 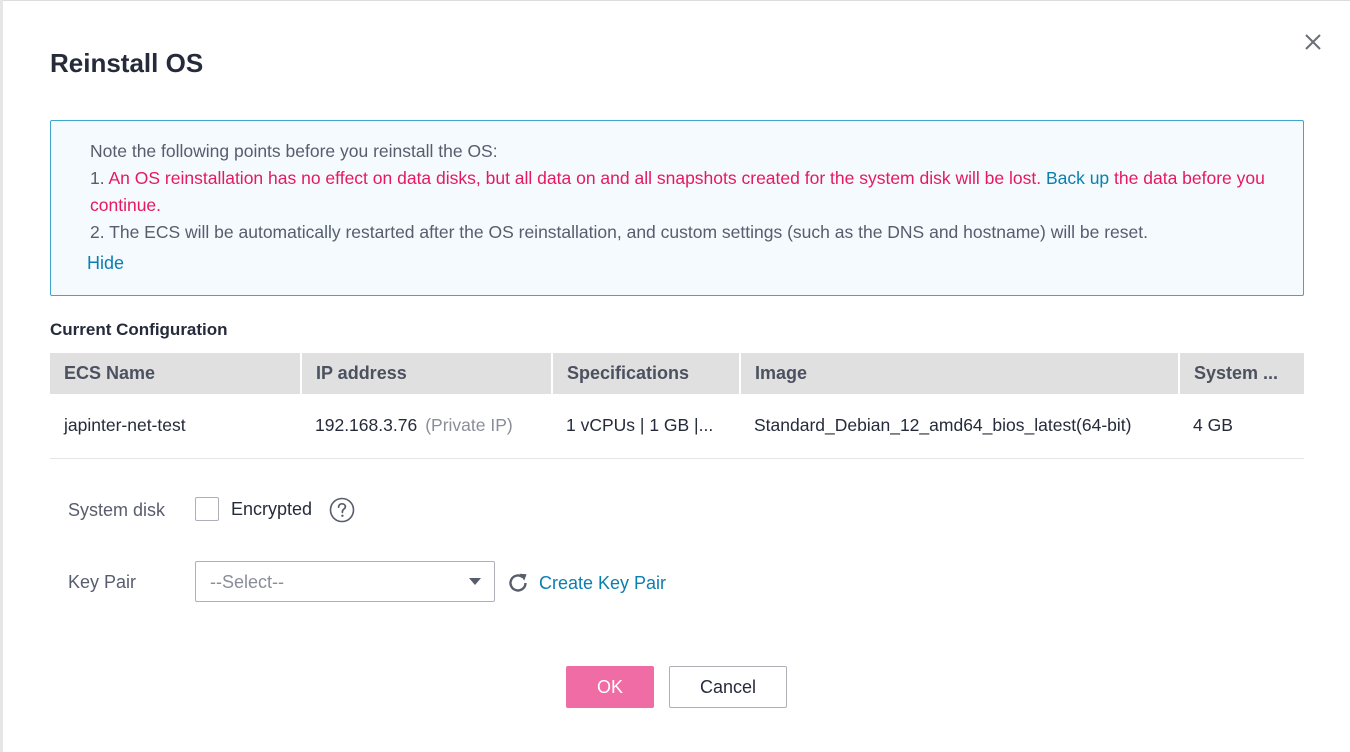 What do you see at coordinates (475, 581) in the screenshot?
I see `chevron-down-icon` at bounding box center [475, 581].